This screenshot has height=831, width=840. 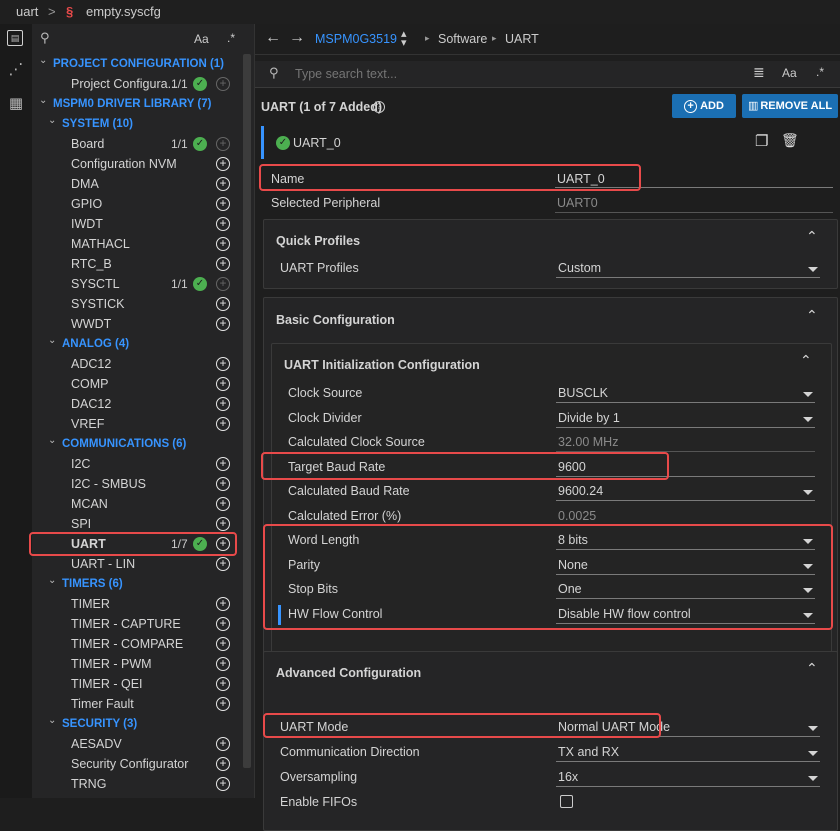 What do you see at coordinates (462, 39) in the screenshot?
I see `path-software: Software` at bounding box center [462, 39].